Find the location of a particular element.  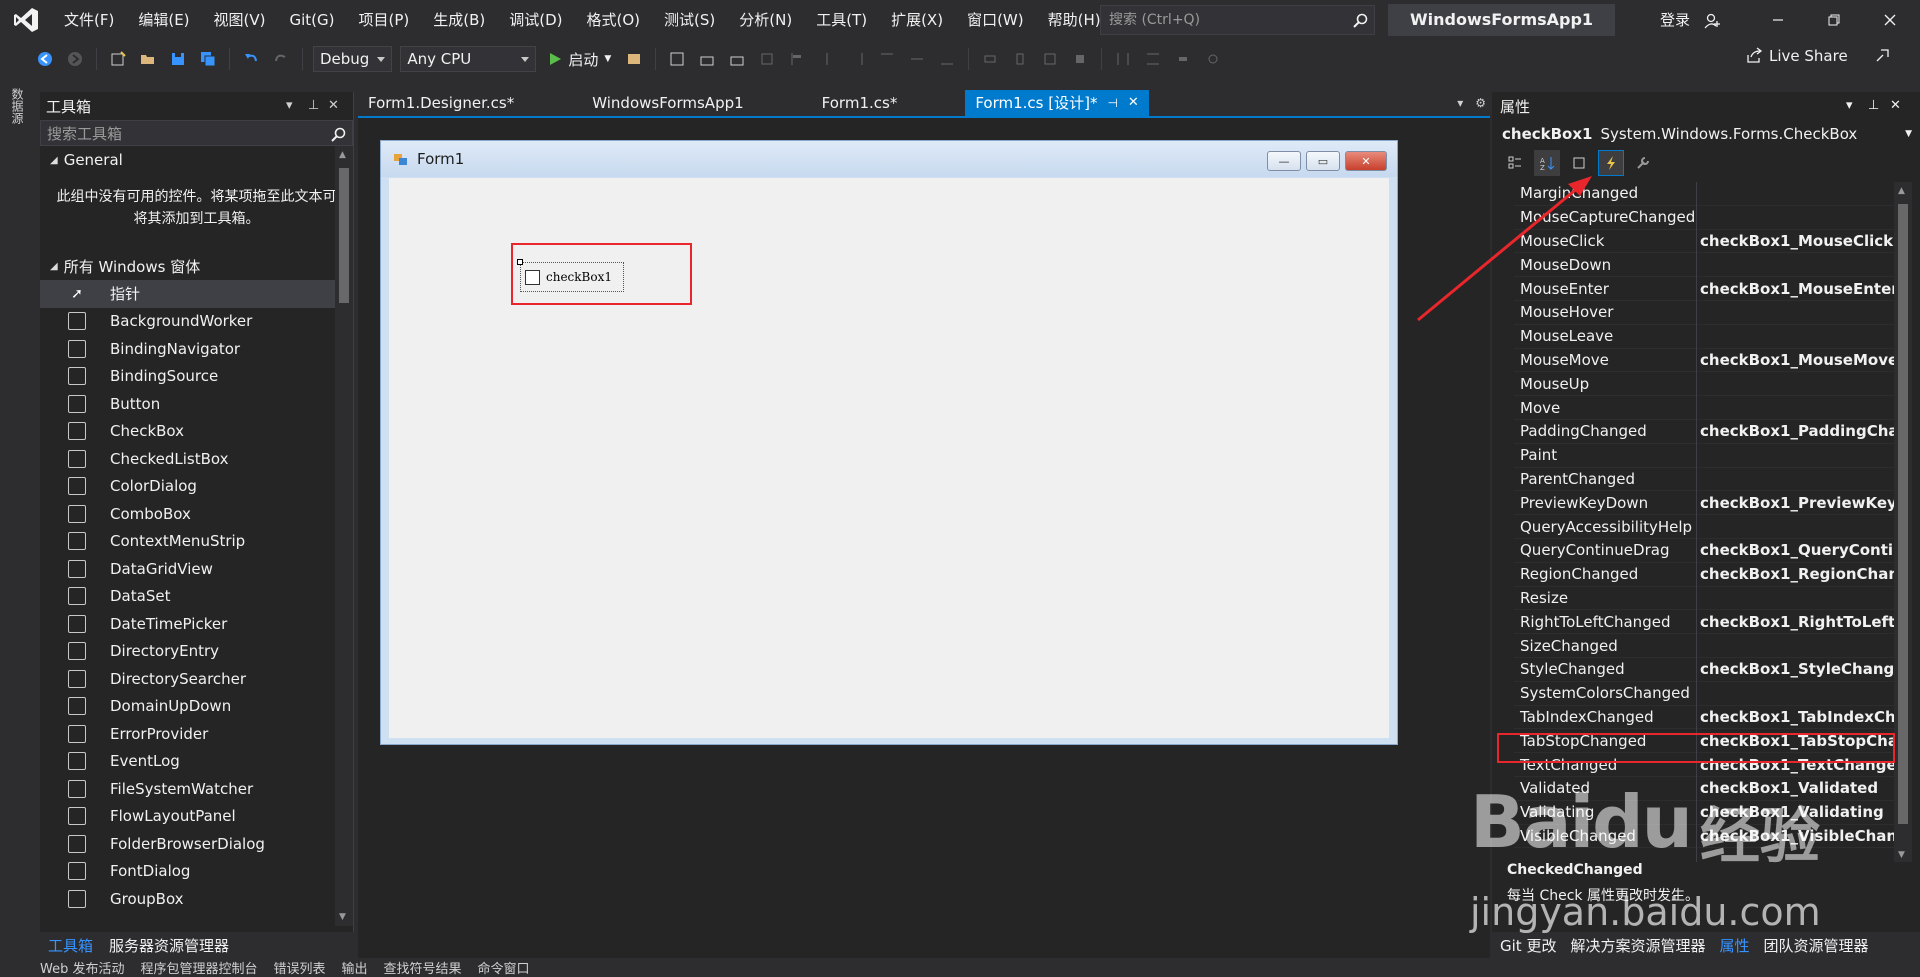

close-icon: ✕ is located at coordinates (333, 105).